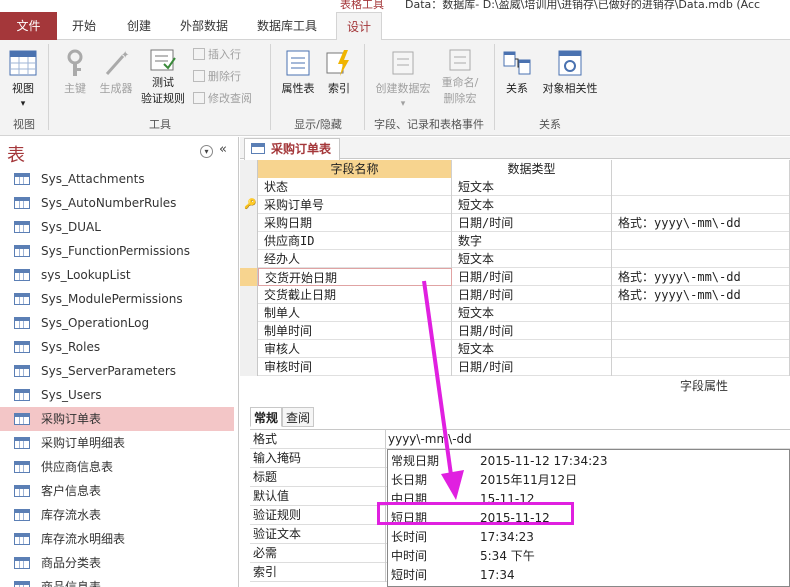  Describe the element at coordinates (117, 467) in the screenshot. I see `nav-item-table: 供应商信息表` at that location.